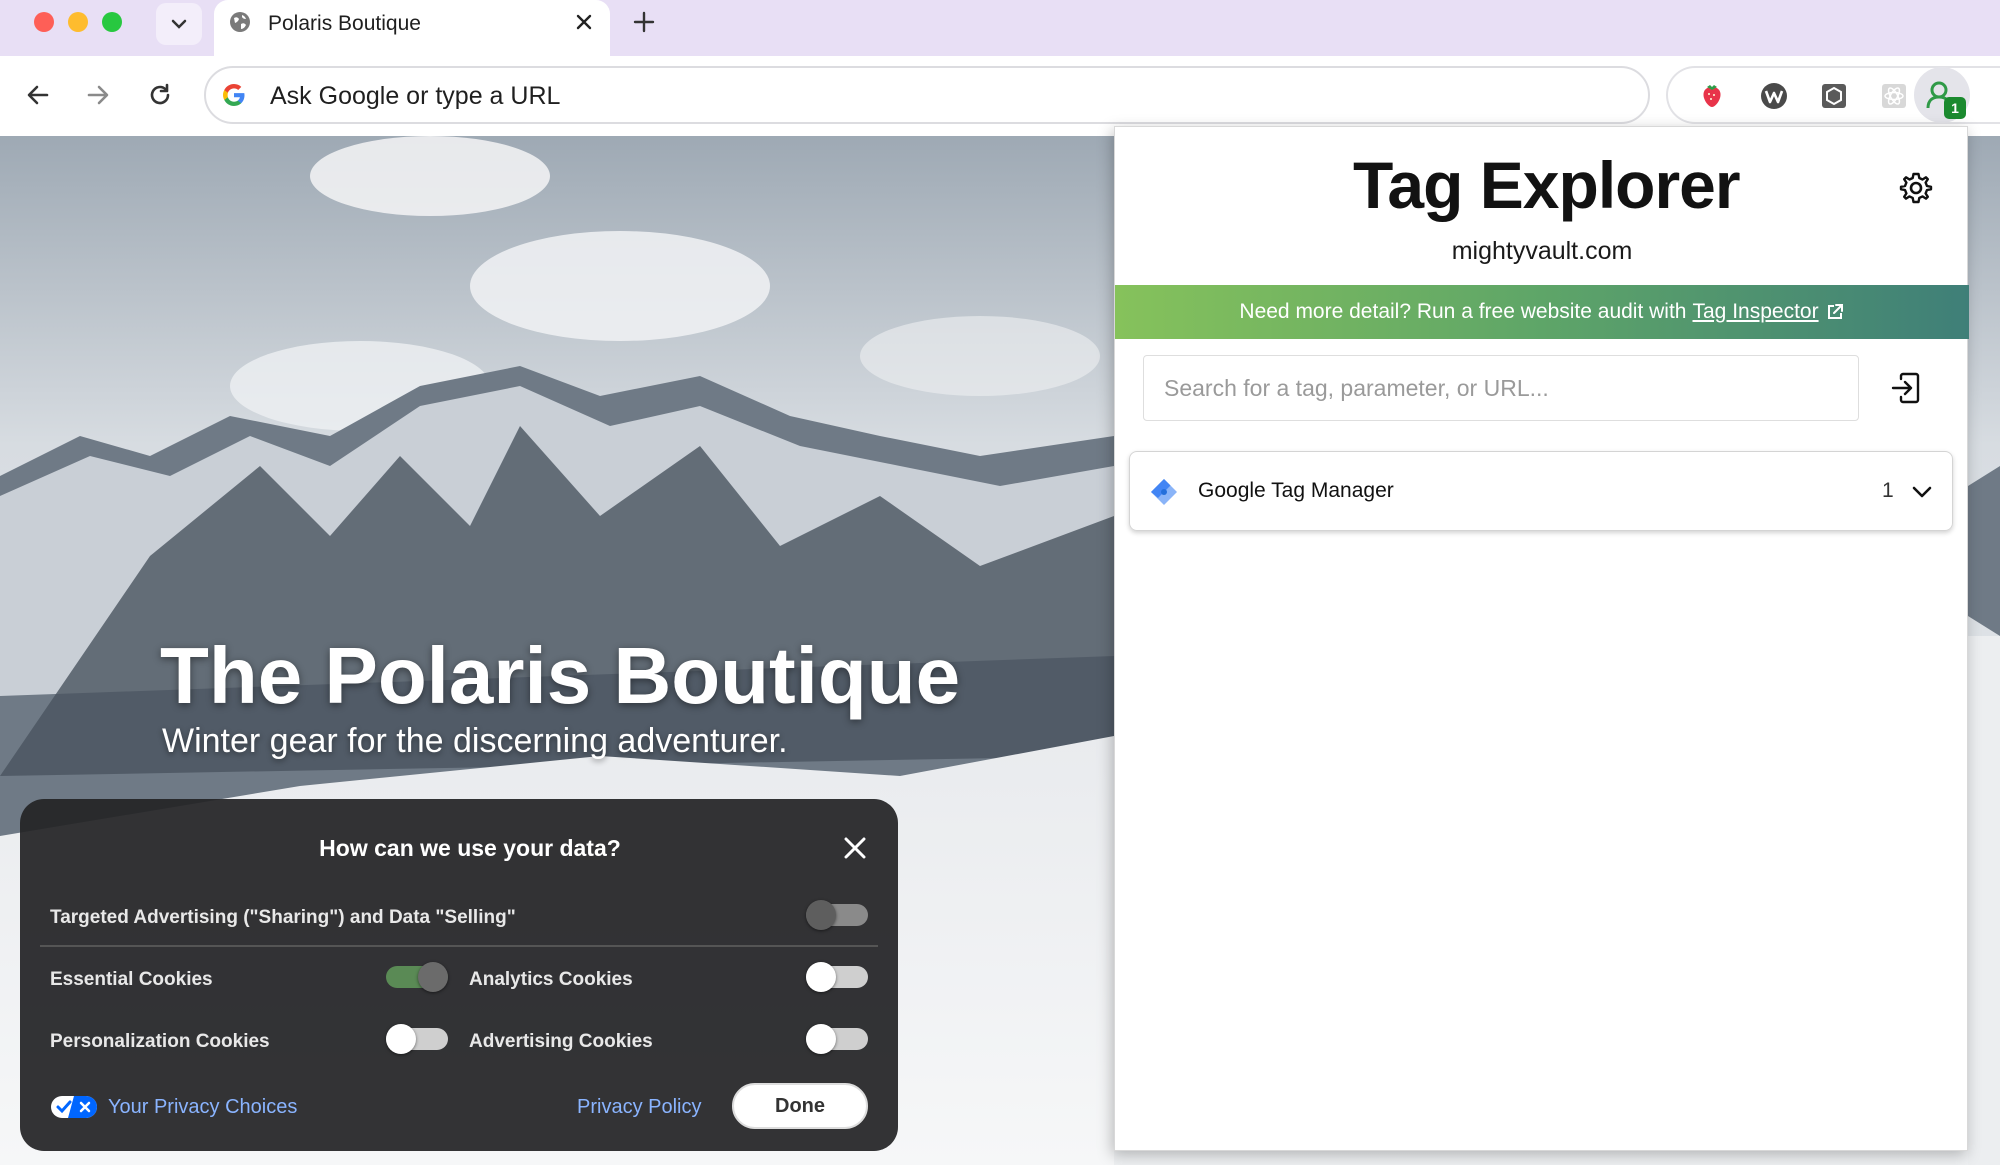 The height and width of the screenshot is (1165, 2000). I want to click on reload-icon, so click(160, 94).